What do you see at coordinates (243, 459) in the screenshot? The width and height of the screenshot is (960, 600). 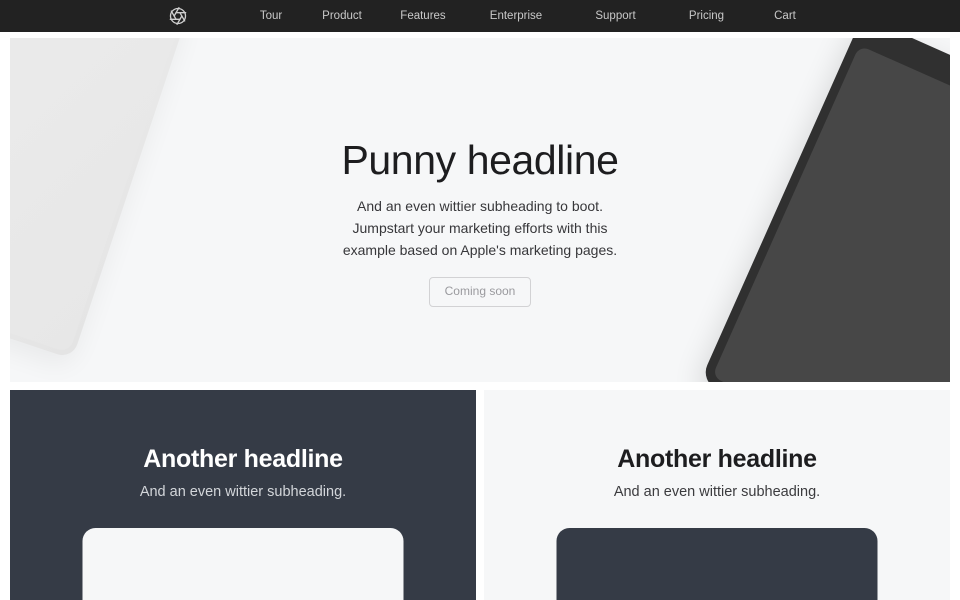 I see `feature-panel-left-title: Another headline` at bounding box center [243, 459].